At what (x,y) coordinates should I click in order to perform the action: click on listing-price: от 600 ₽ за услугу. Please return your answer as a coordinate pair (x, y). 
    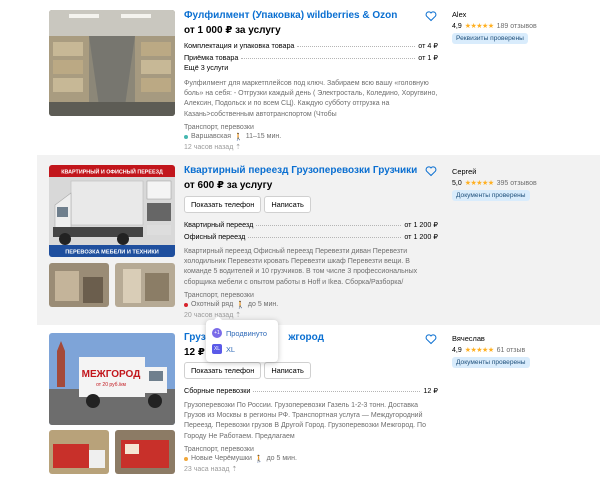
    Looking at the image, I should click on (228, 185).